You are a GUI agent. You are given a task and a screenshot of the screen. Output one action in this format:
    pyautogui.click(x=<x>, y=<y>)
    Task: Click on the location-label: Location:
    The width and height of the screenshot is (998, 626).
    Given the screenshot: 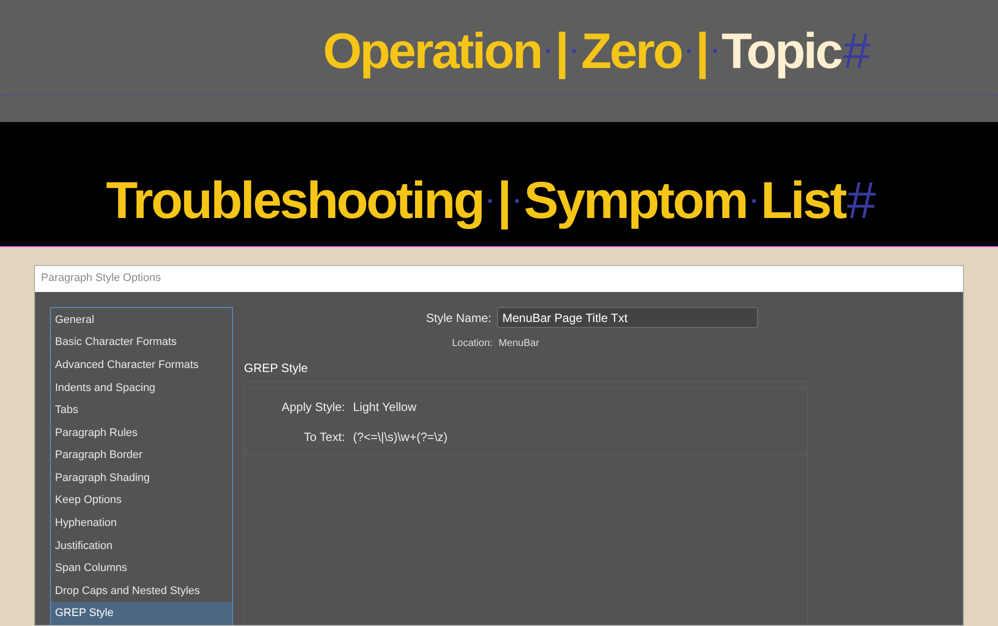 What is the action you would take?
    pyautogui.click(x=472, y=343)
    